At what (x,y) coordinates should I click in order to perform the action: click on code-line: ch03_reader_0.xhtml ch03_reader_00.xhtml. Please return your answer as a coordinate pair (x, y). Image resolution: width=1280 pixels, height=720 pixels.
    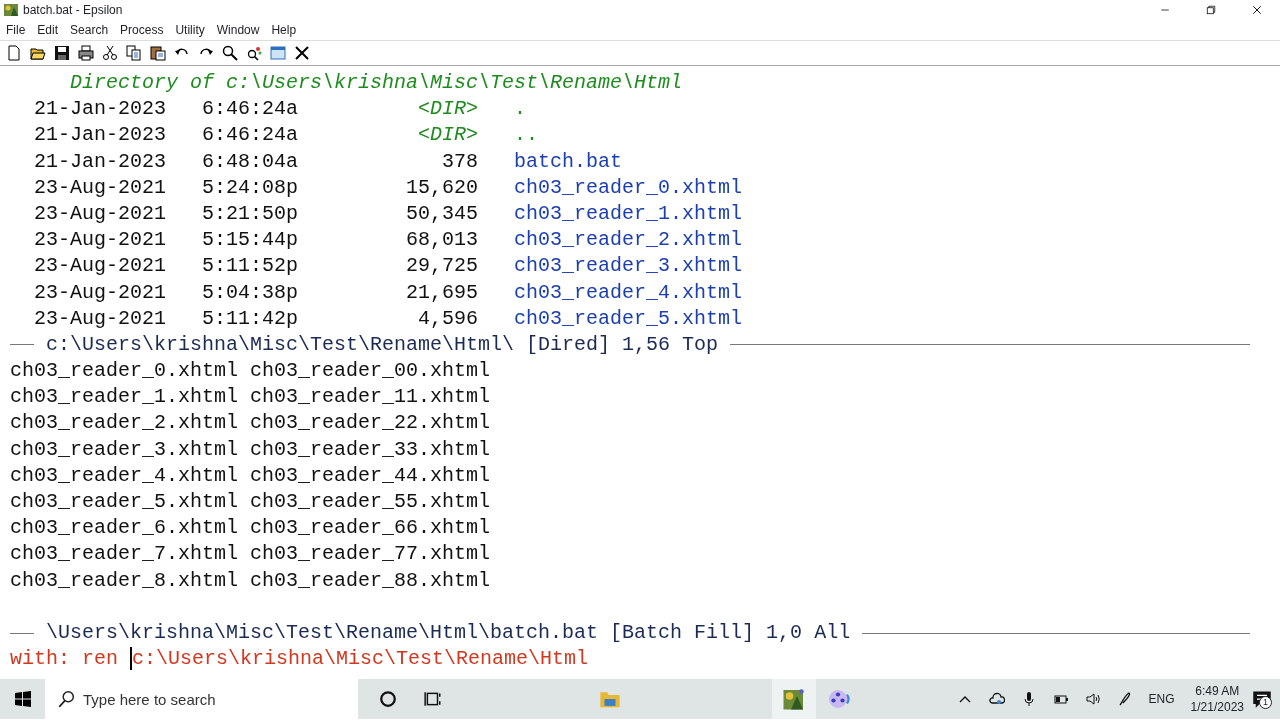
    Looking at the image, I should click on (250, 371).